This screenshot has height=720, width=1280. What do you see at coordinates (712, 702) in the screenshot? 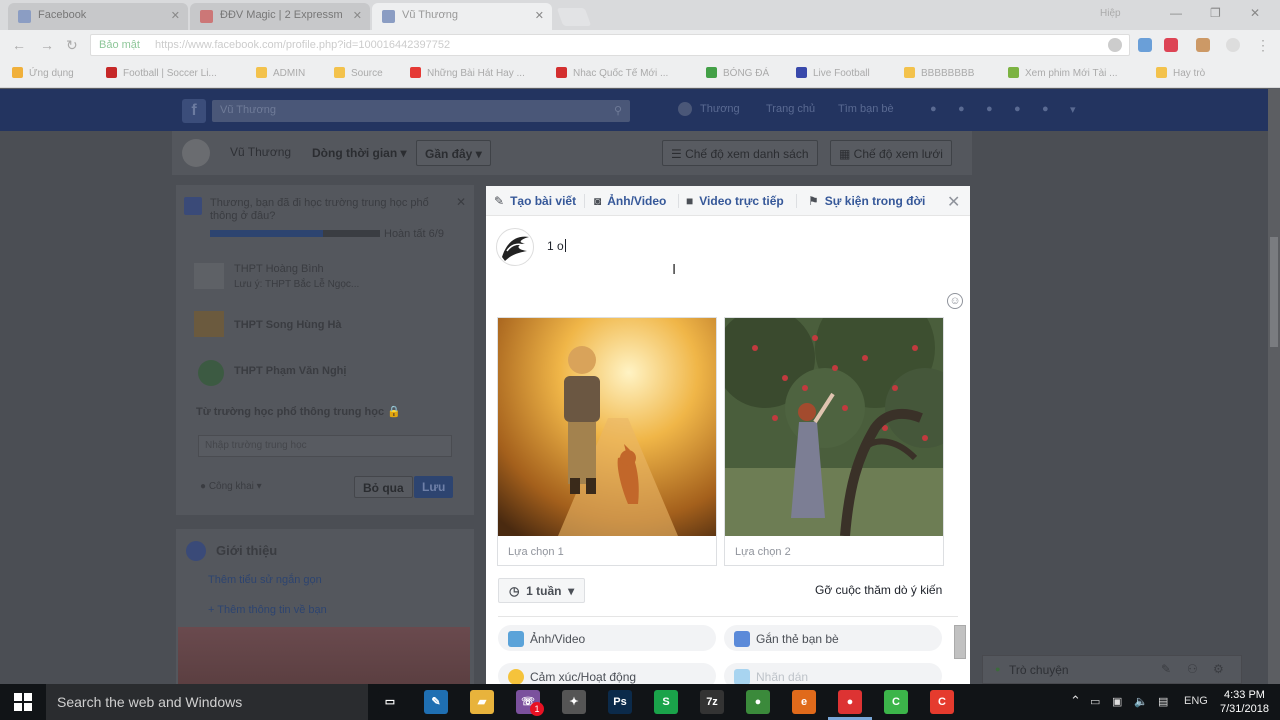
I see `7zip-app-icon: 7z` at bounding box center [712, 702].